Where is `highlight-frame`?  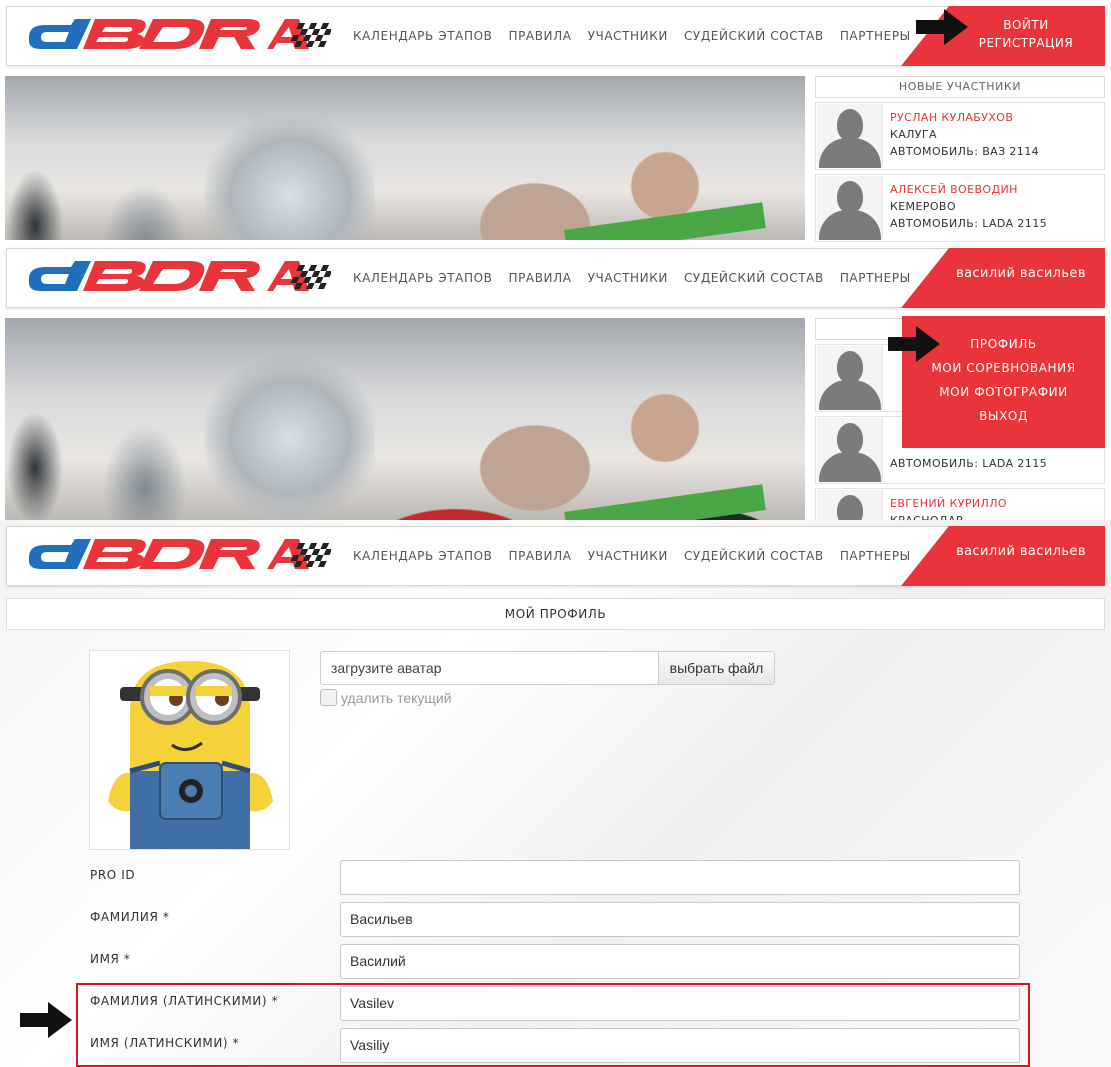
highlight-frame is located at coordinates (553, 1025).